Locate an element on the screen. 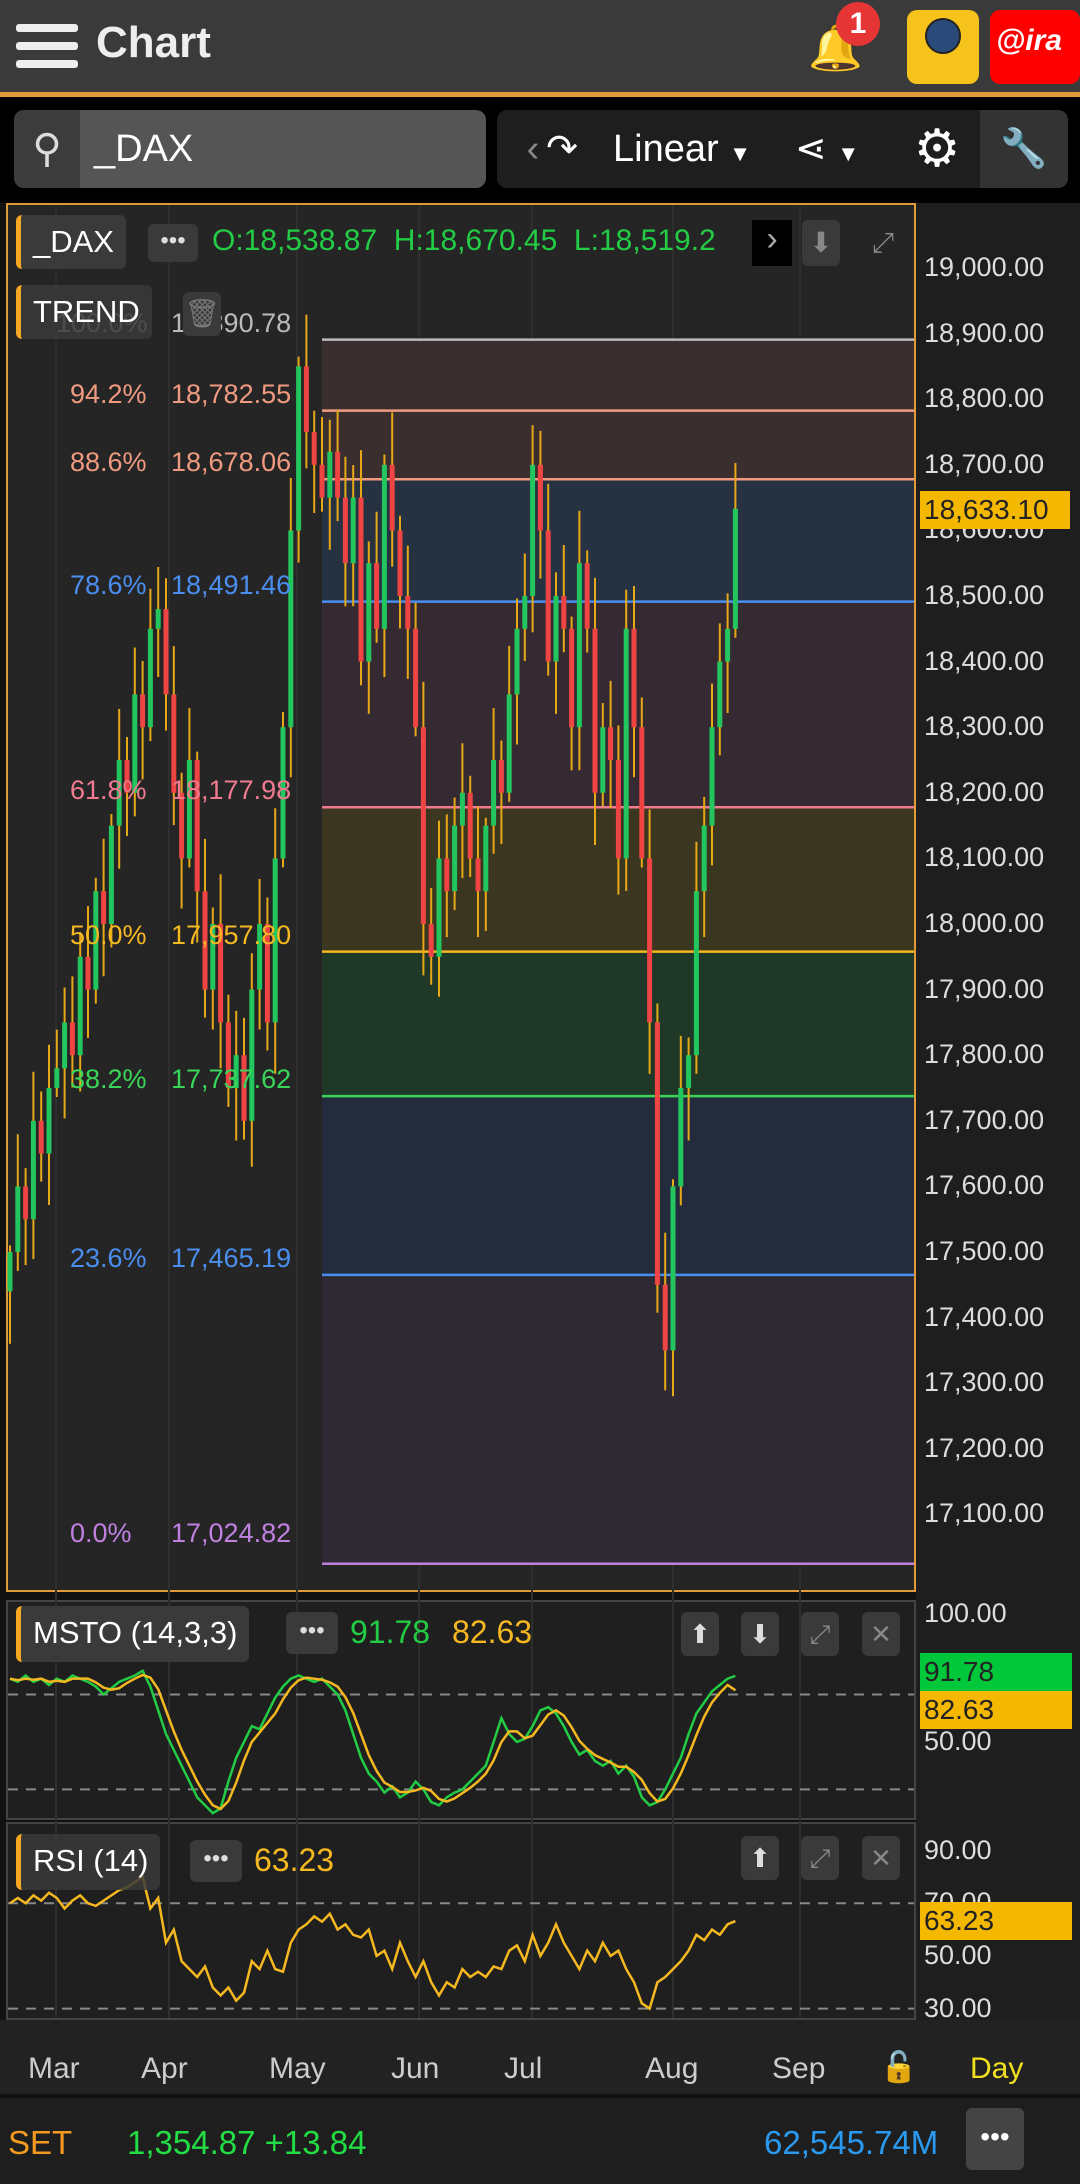 The height and width of the screenshot is (2184, 1080). rsi-axis-label: 50.00 is located at coordinates (958, 1954).